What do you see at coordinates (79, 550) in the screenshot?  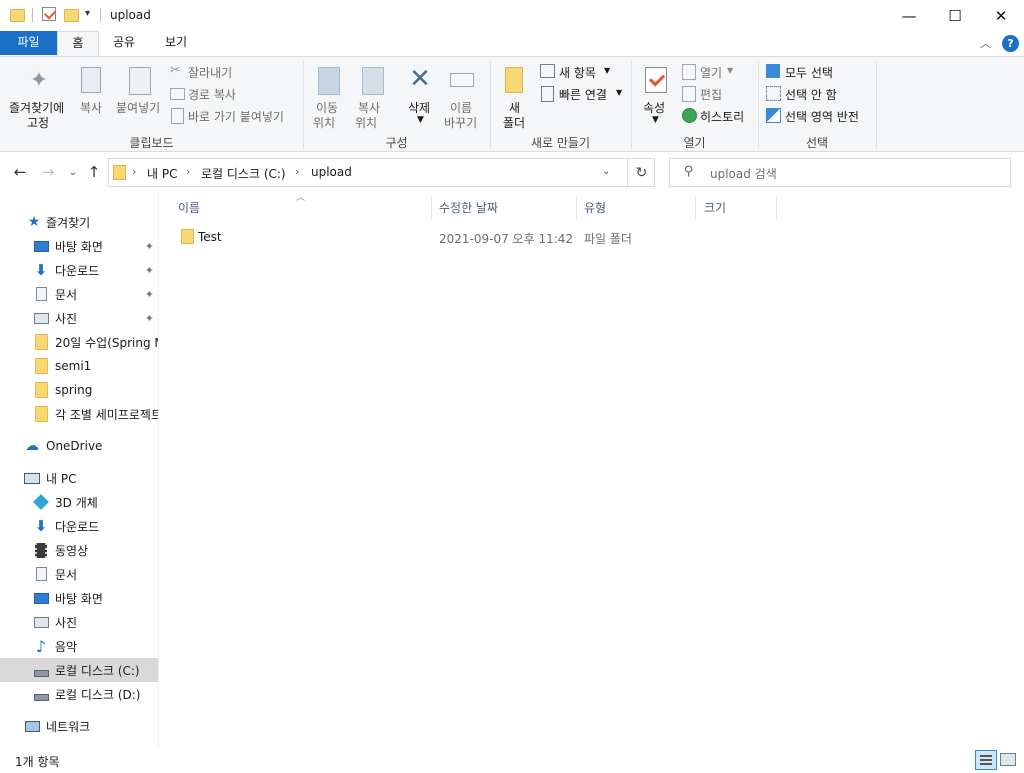 I see `sidebar-item-videos: 동영상` at bounding box center [79, 550].